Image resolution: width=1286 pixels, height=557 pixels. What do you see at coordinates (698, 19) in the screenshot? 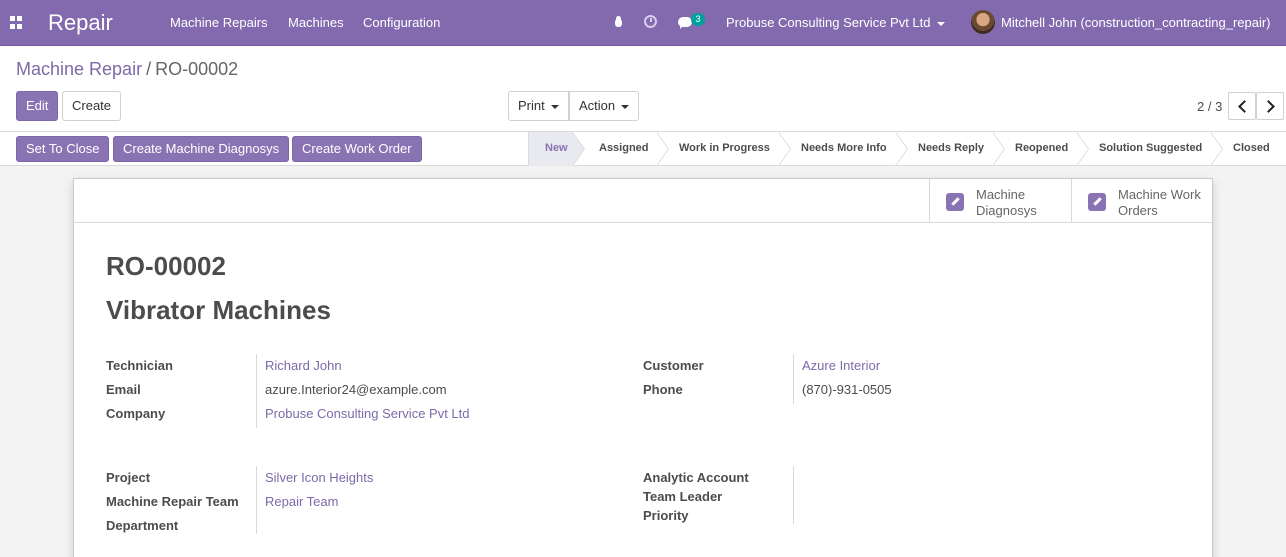
I see `messages-count-badge: 3` at bounding box center [698, 19].